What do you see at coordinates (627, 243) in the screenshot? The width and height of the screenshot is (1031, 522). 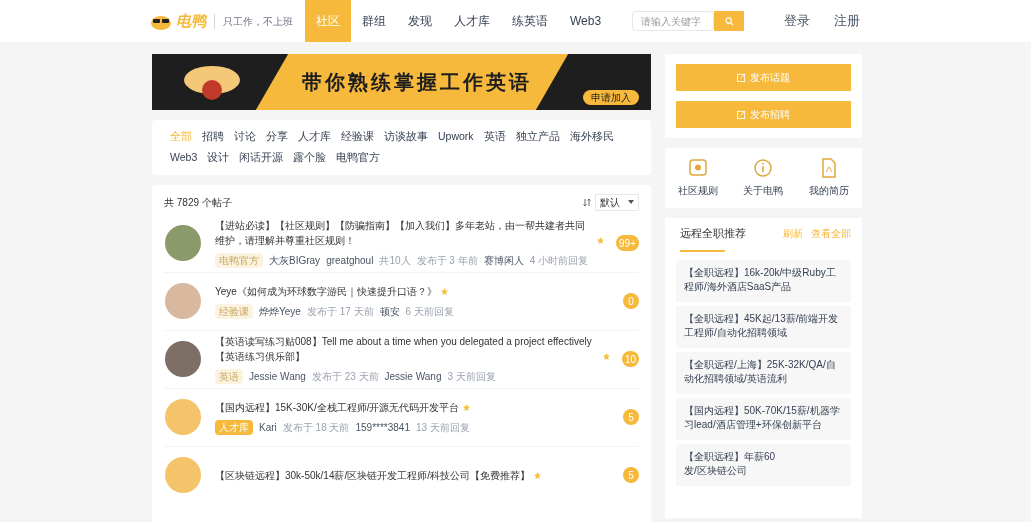 I see `reply-count-badge: 99+` at bounding box center [627, 243].